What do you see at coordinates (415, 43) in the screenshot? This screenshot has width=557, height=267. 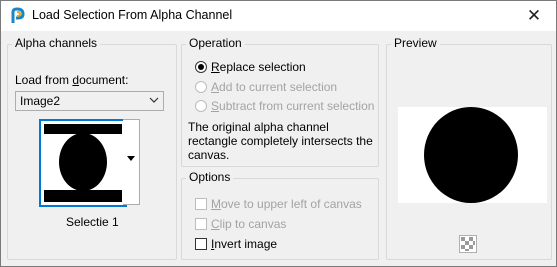 I see `preview-title: Preview` at bounding box center [415, 43].